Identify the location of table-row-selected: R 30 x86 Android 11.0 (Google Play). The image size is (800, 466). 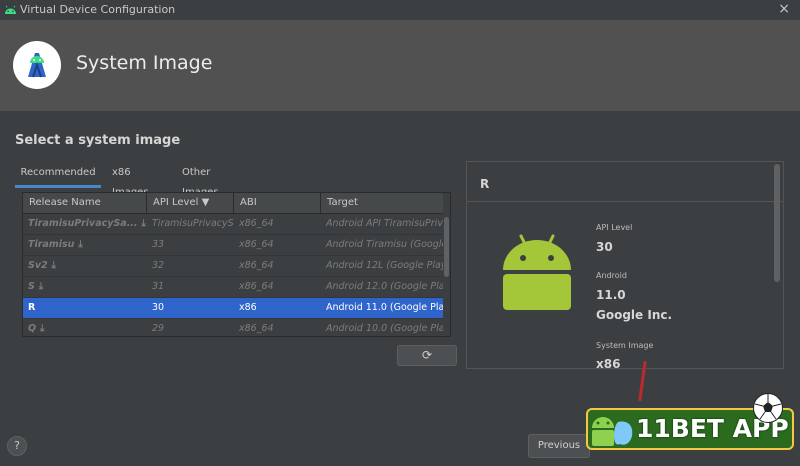
(233, 308).